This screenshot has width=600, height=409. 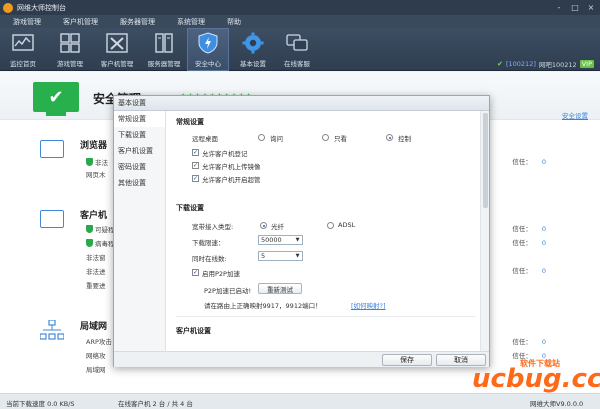 I want to click on nav-general: 常规设置, so click(x=139, y=119).